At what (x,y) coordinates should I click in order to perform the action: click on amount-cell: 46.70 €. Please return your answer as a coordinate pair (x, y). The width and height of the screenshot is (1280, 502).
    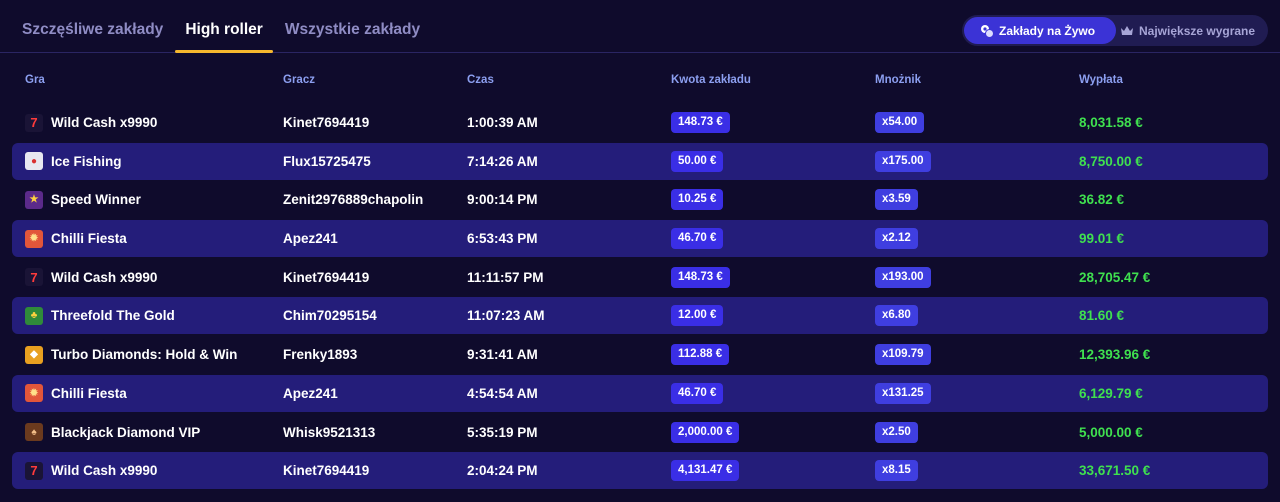
    Looking at the image, I should click on (697, 238).